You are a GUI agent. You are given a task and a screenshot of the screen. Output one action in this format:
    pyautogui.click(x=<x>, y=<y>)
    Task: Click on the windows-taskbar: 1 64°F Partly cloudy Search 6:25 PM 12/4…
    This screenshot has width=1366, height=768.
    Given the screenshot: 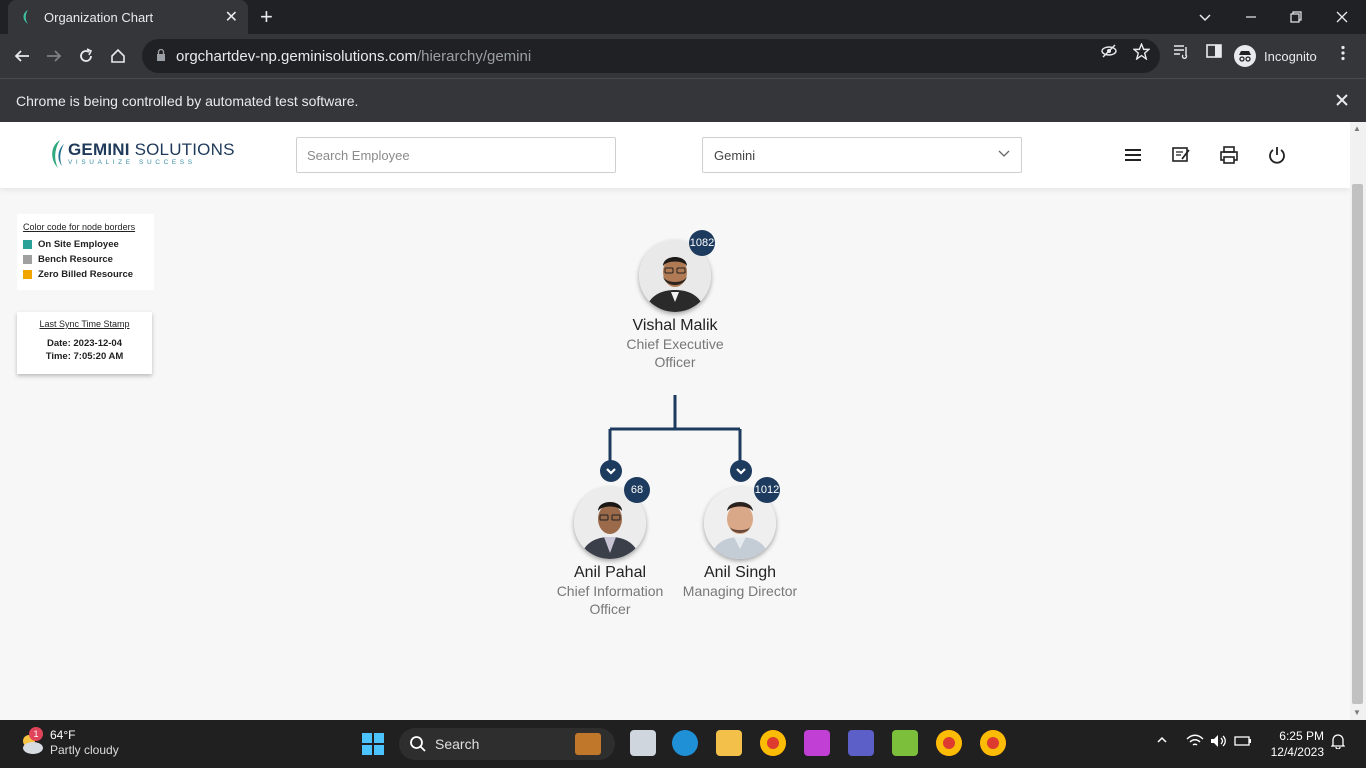 What is the action you would take?
    pyautogui.click(x=683, y=744)
    